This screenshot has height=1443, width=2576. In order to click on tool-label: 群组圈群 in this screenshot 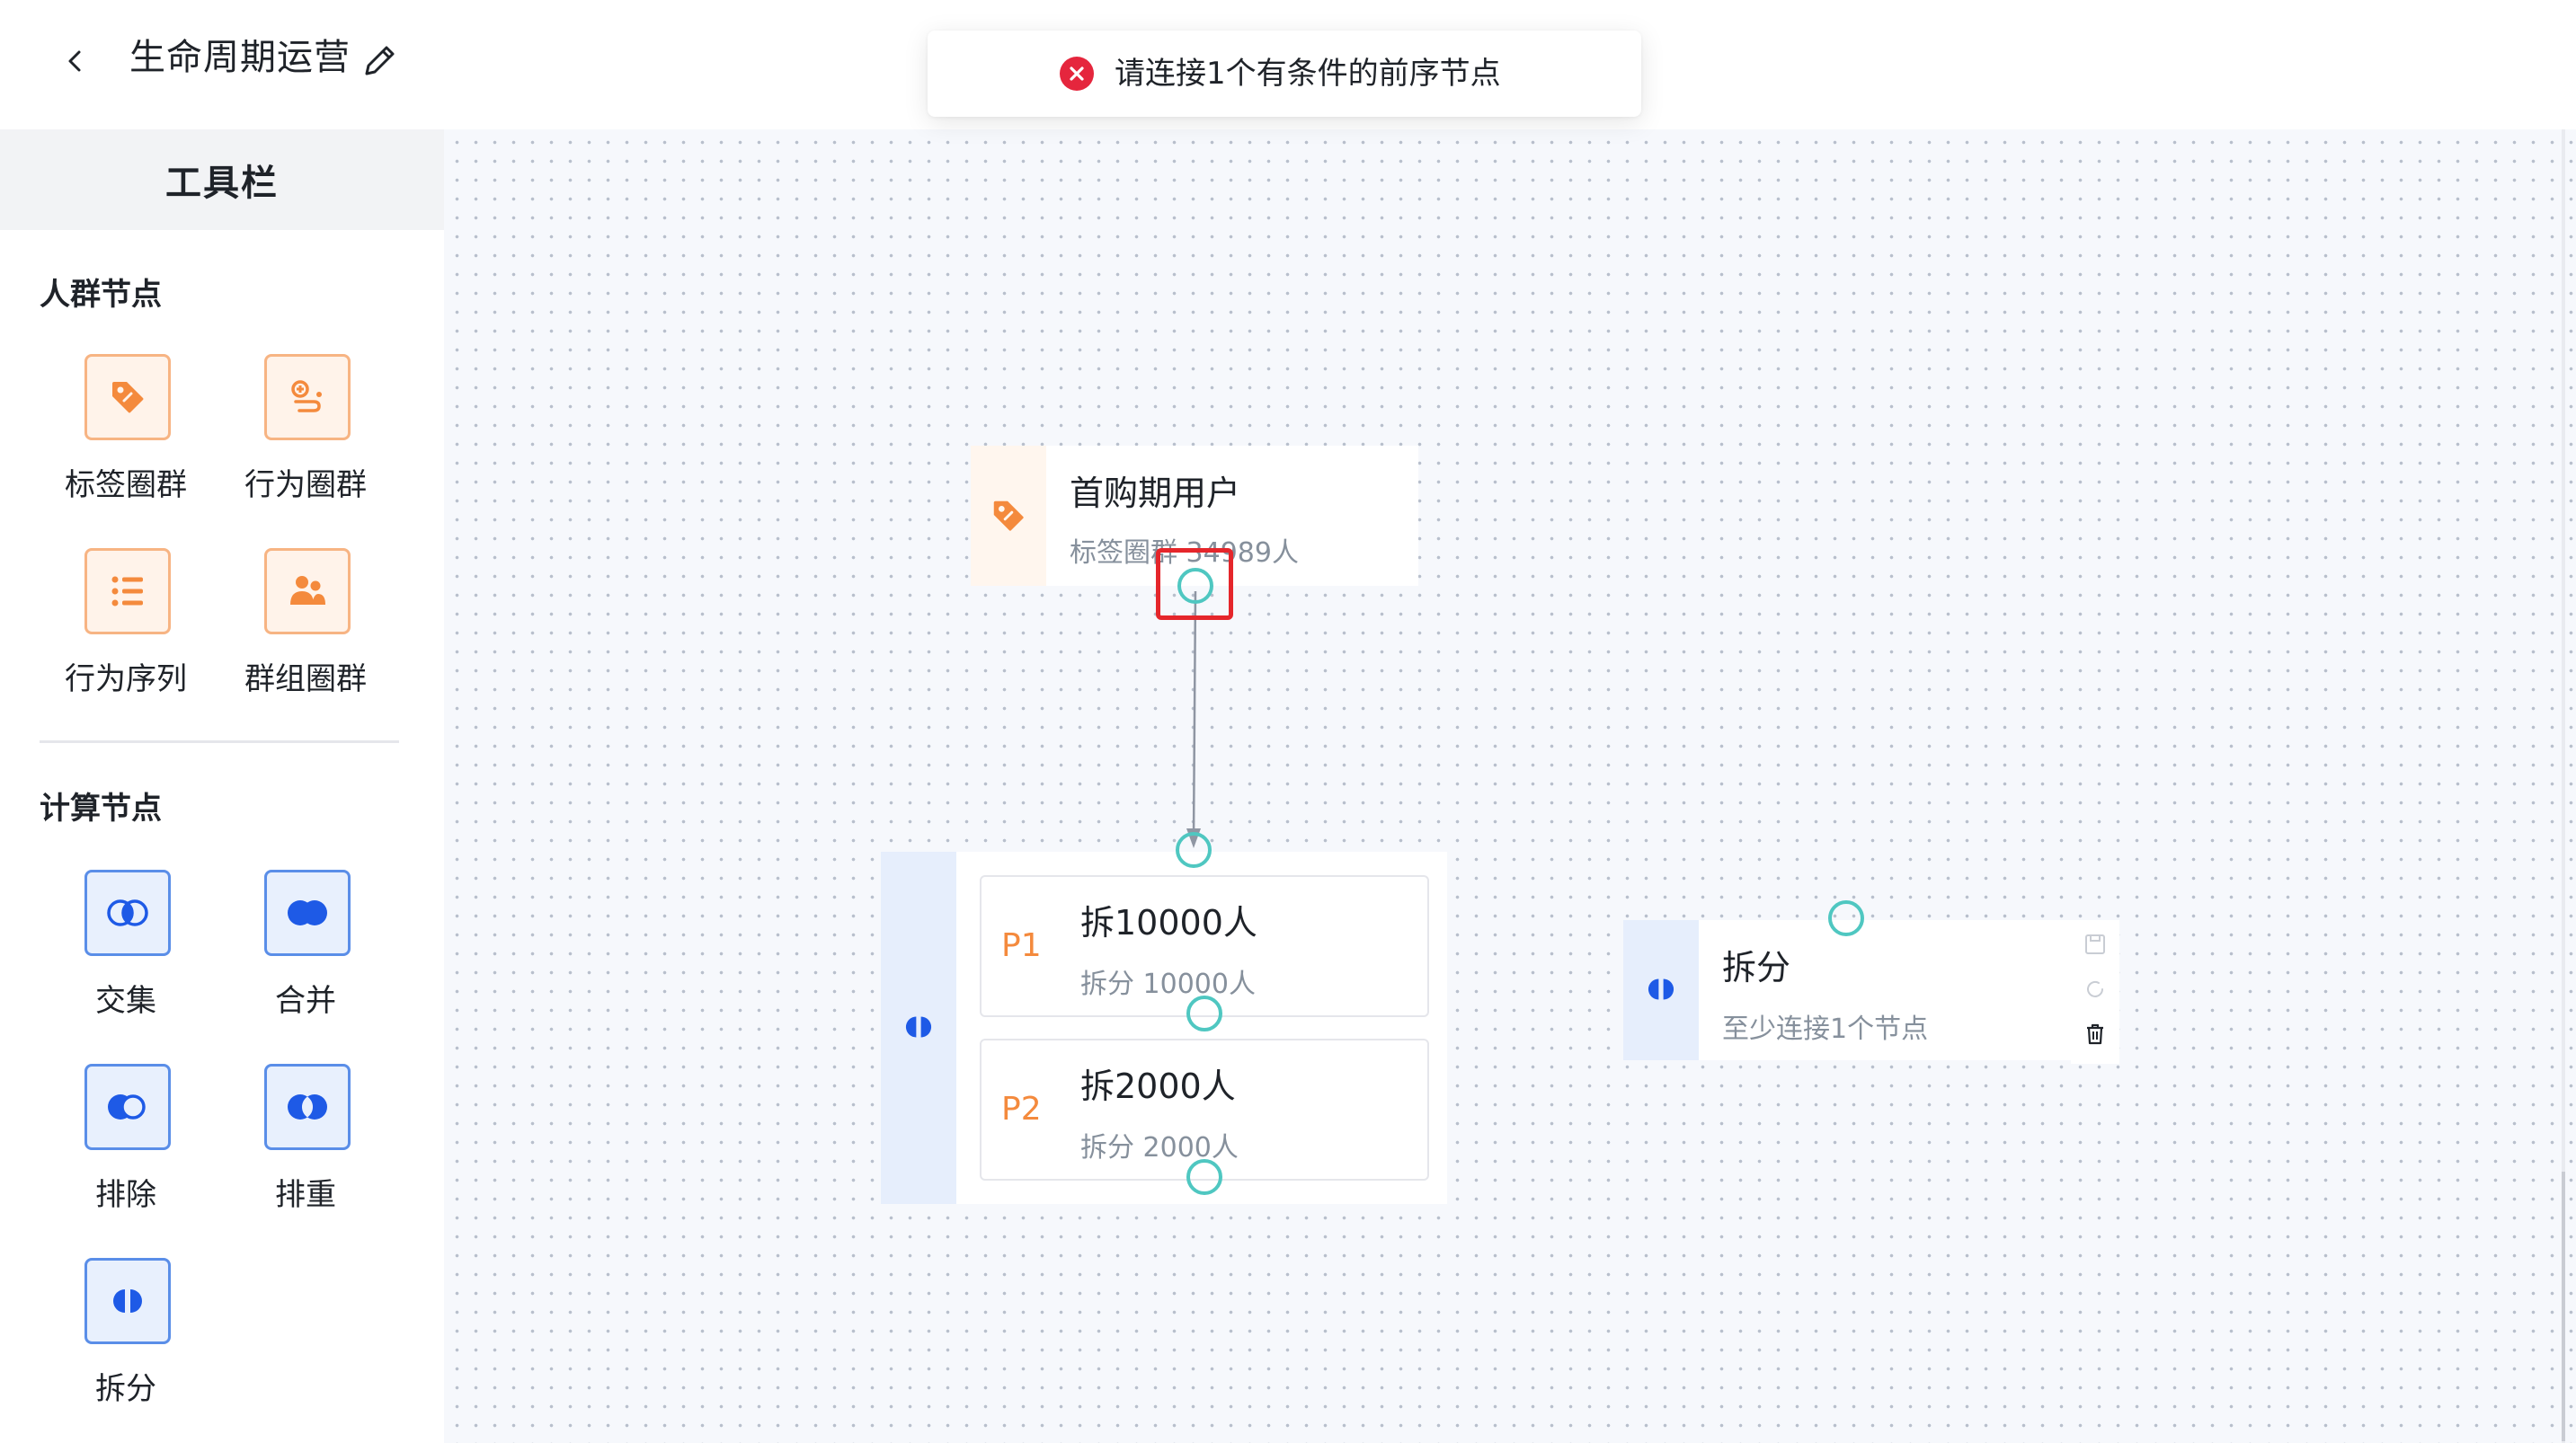, I will do `click(305, 679)`.